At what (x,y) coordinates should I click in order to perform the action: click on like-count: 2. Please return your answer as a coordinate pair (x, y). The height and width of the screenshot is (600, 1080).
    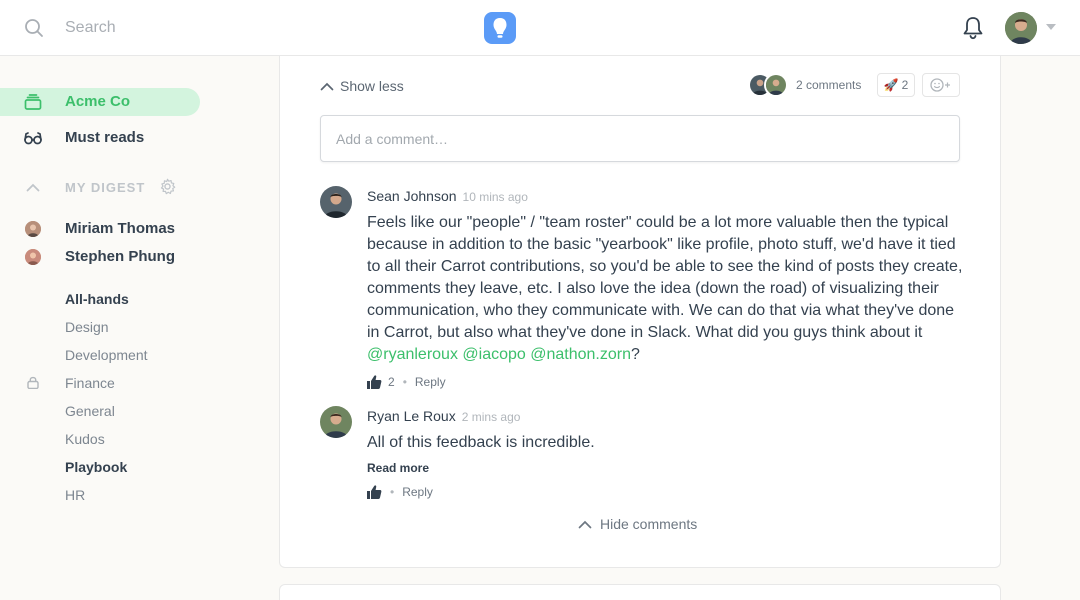
    Looking at the image, I should click on (391, 382).